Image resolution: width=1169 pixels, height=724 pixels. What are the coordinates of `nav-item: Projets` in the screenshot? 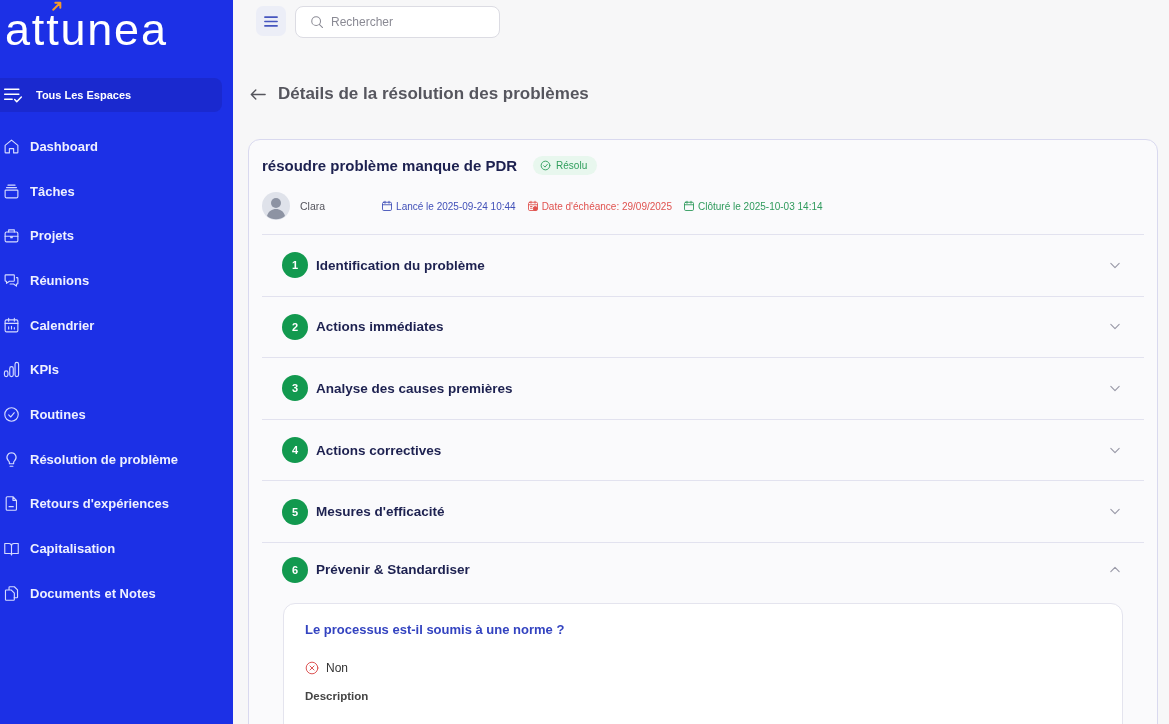 It's located at (116, 236).